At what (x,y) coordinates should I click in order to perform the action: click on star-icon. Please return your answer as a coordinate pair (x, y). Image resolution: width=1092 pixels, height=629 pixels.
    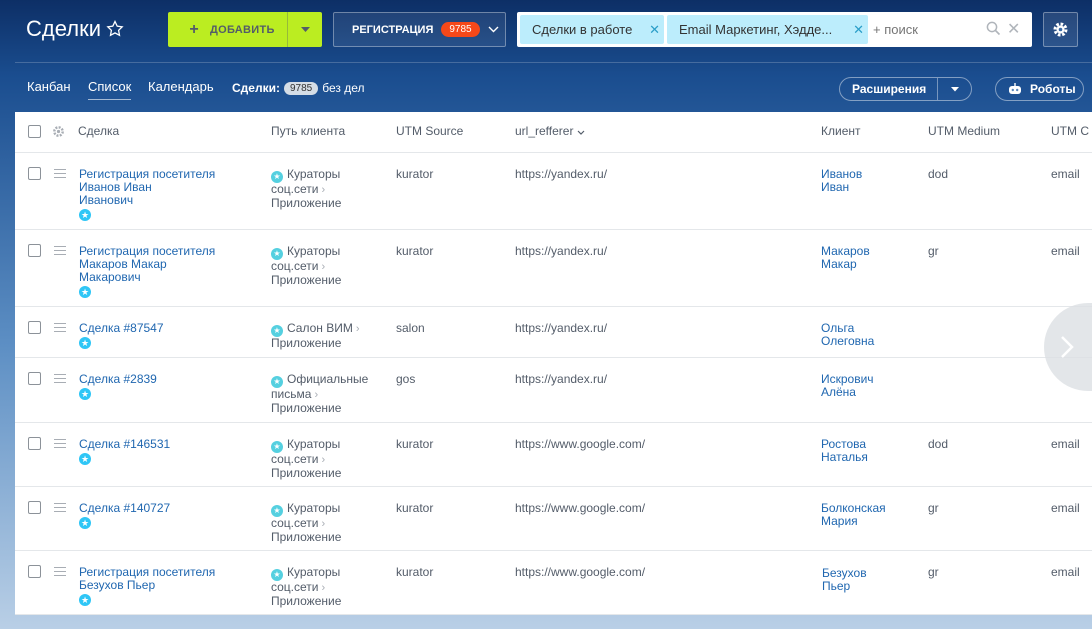
    Looking at the image, I should click on (115, 29).